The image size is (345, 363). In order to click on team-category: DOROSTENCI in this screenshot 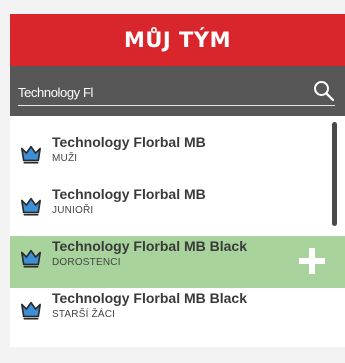, I will do `click(86, 262)`.